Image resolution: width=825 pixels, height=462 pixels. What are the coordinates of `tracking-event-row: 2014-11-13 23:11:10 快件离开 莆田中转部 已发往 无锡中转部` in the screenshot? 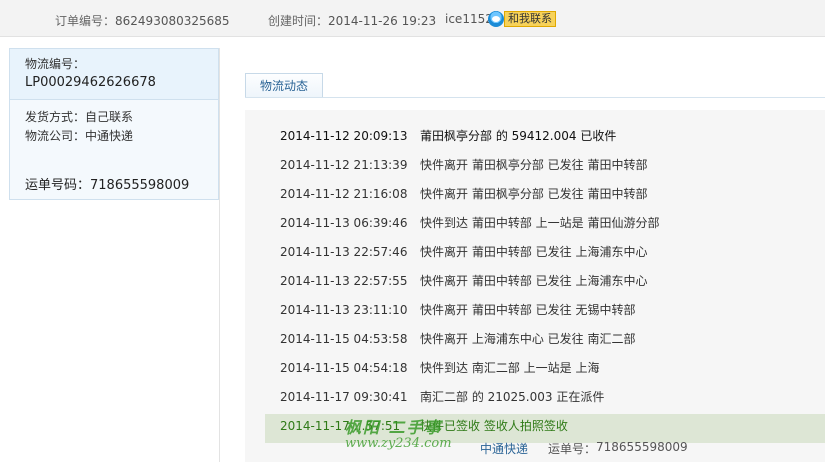 It's located at (550, 312).